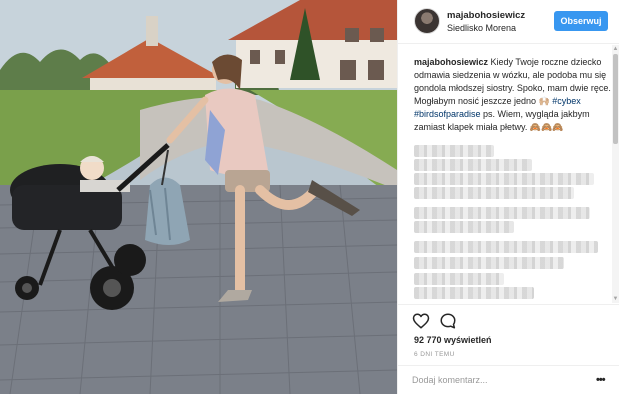  What do you see at coordinates (497, 380) in the screenshot?
I see `comment-input` at bounding box center [497, 380].